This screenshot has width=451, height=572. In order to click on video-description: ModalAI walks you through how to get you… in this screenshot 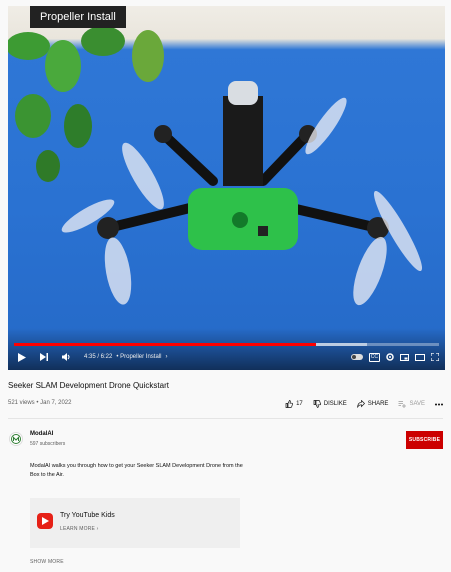, I will do `click(136, 470)`.